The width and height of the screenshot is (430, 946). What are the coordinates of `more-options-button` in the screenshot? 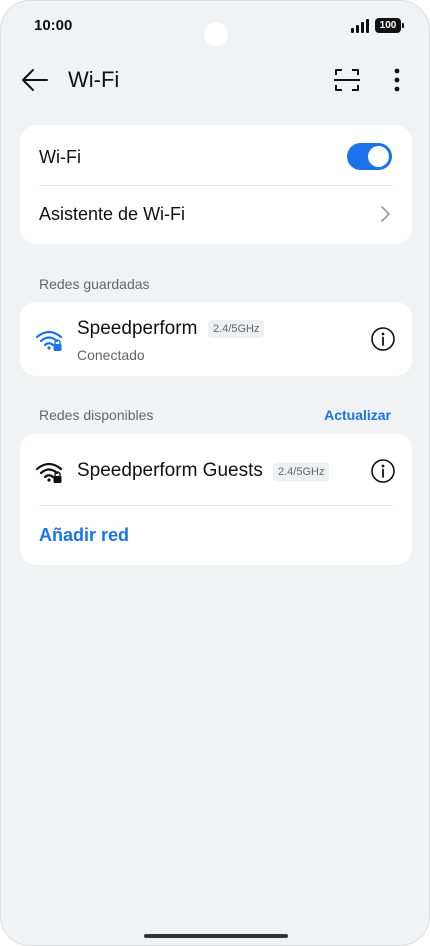 It's located at (397, 80).